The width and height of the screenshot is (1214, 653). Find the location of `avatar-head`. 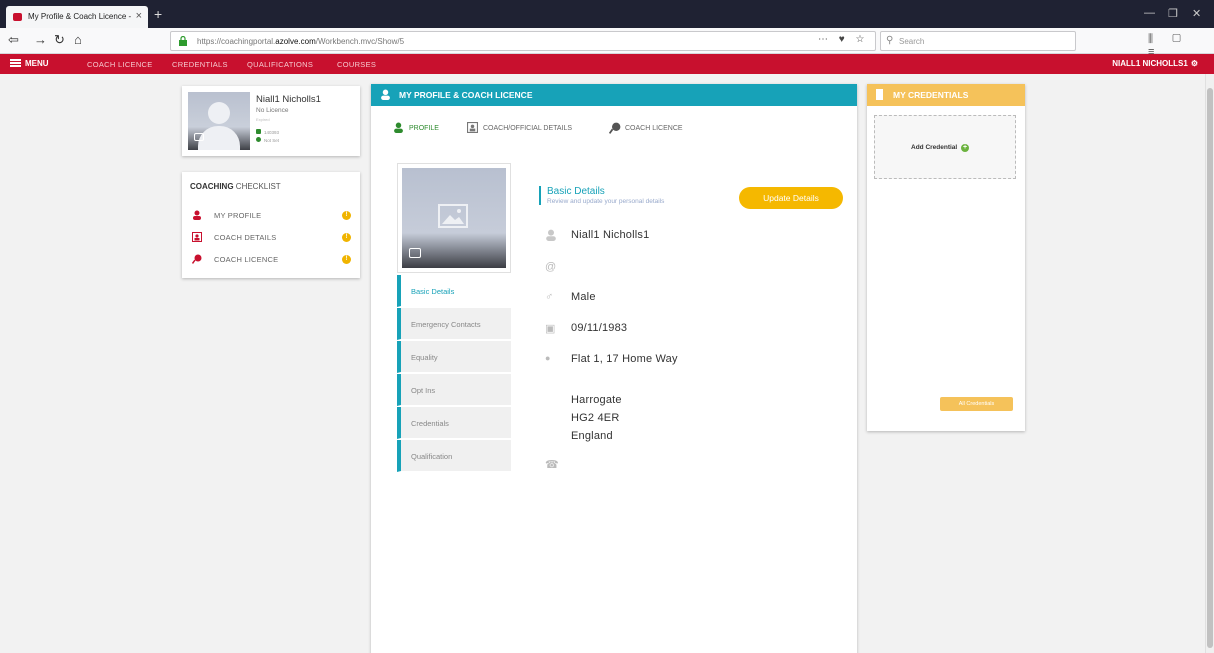

avatar-head is located at coordinates (219, 113).